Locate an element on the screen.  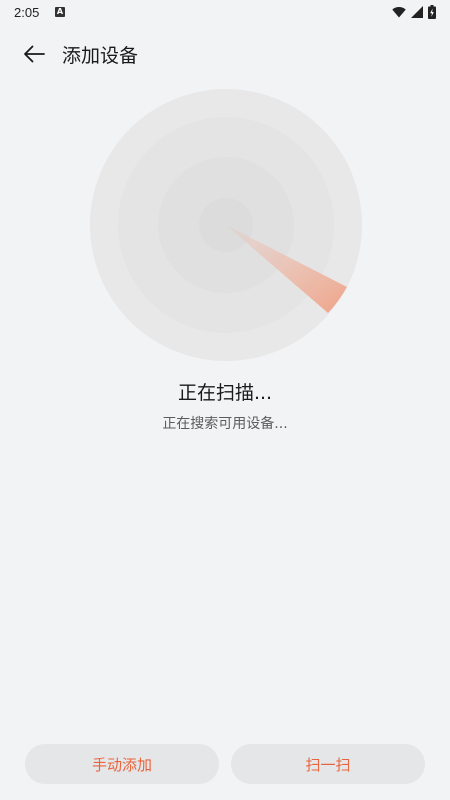
back-button is located at coordinates (34, 54).